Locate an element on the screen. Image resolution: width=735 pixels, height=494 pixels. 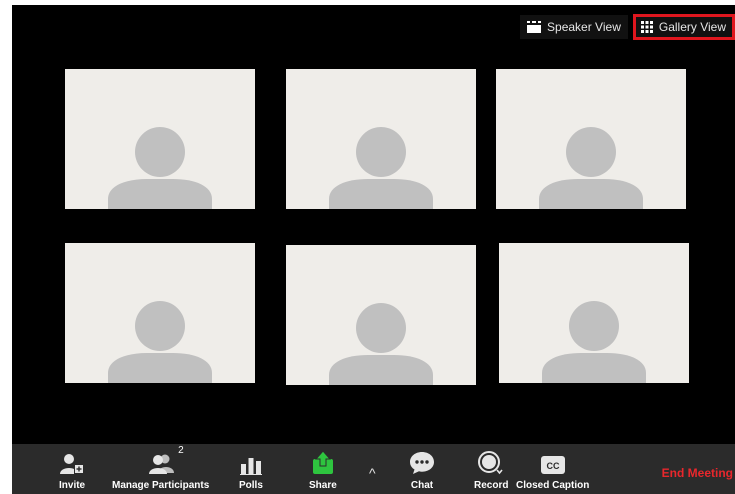
share-button: Share is located at coordinates (323, 470).